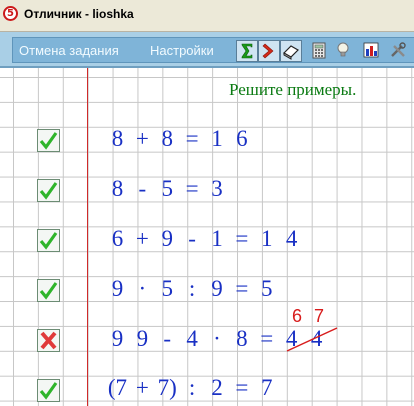 Image resolution: width=414 pixels, height=406 pixels. I want to click on calculator-button, so click(320, 51).